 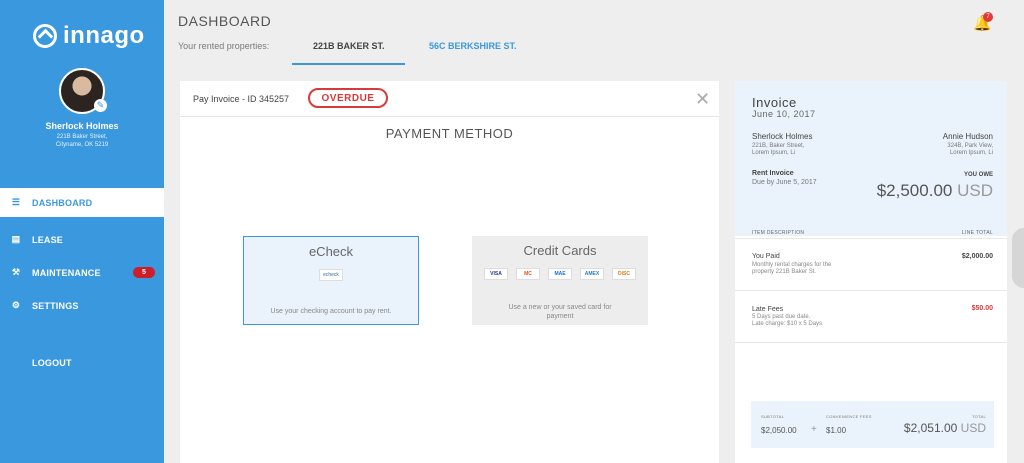 What do you see at coordinates (784, 182) in the screenshot?
I see `rent-due-date: Due by June 5, 2017` at bounding box center [784, 182].